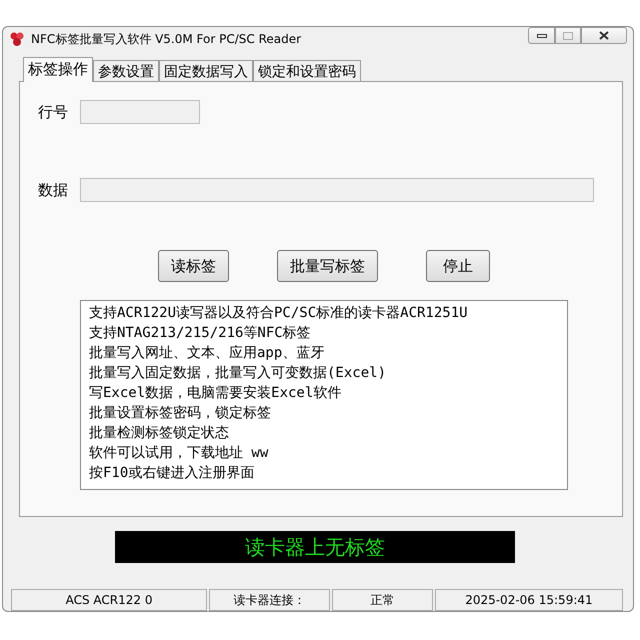 The image size is (640, 640). I want to click on status-cell: ACS ACR122 0, so click(109, 600).